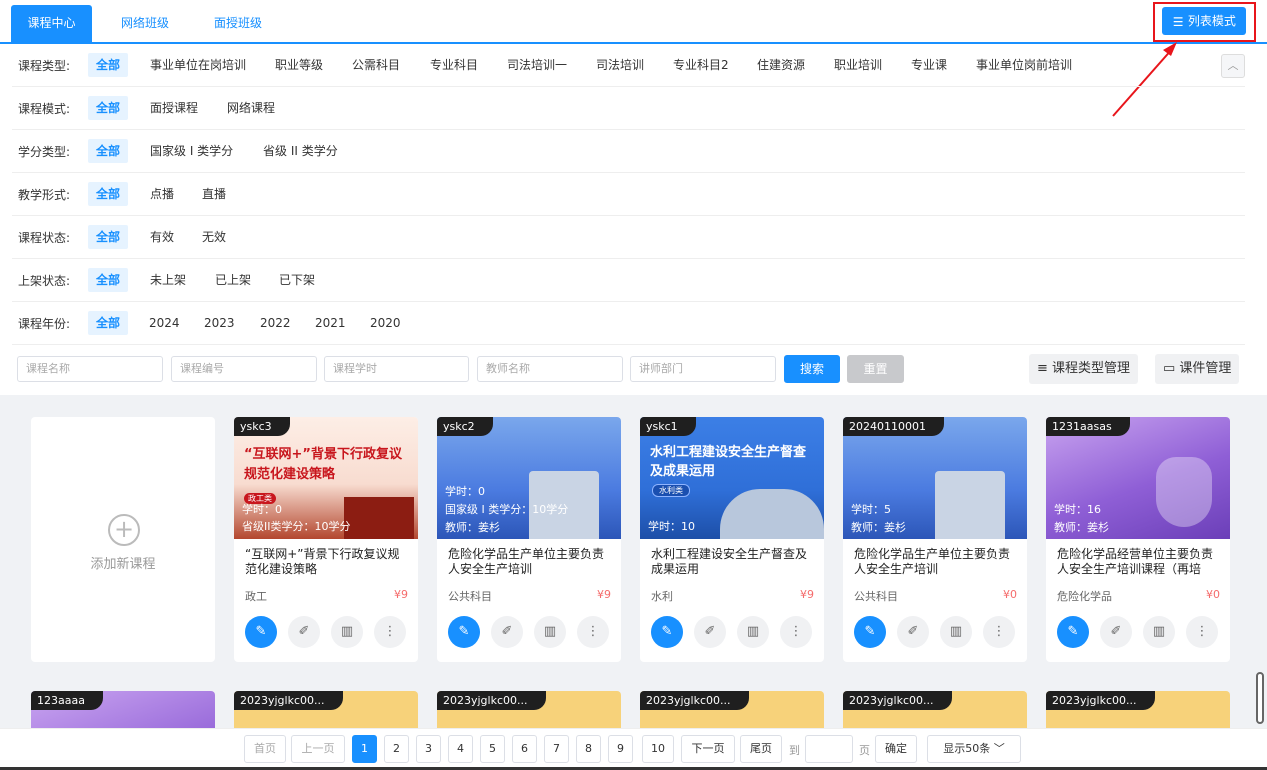 The height and width of the screenshot is (770, 1267). I want to click on filter-option: 未上架, so click(168, 280).